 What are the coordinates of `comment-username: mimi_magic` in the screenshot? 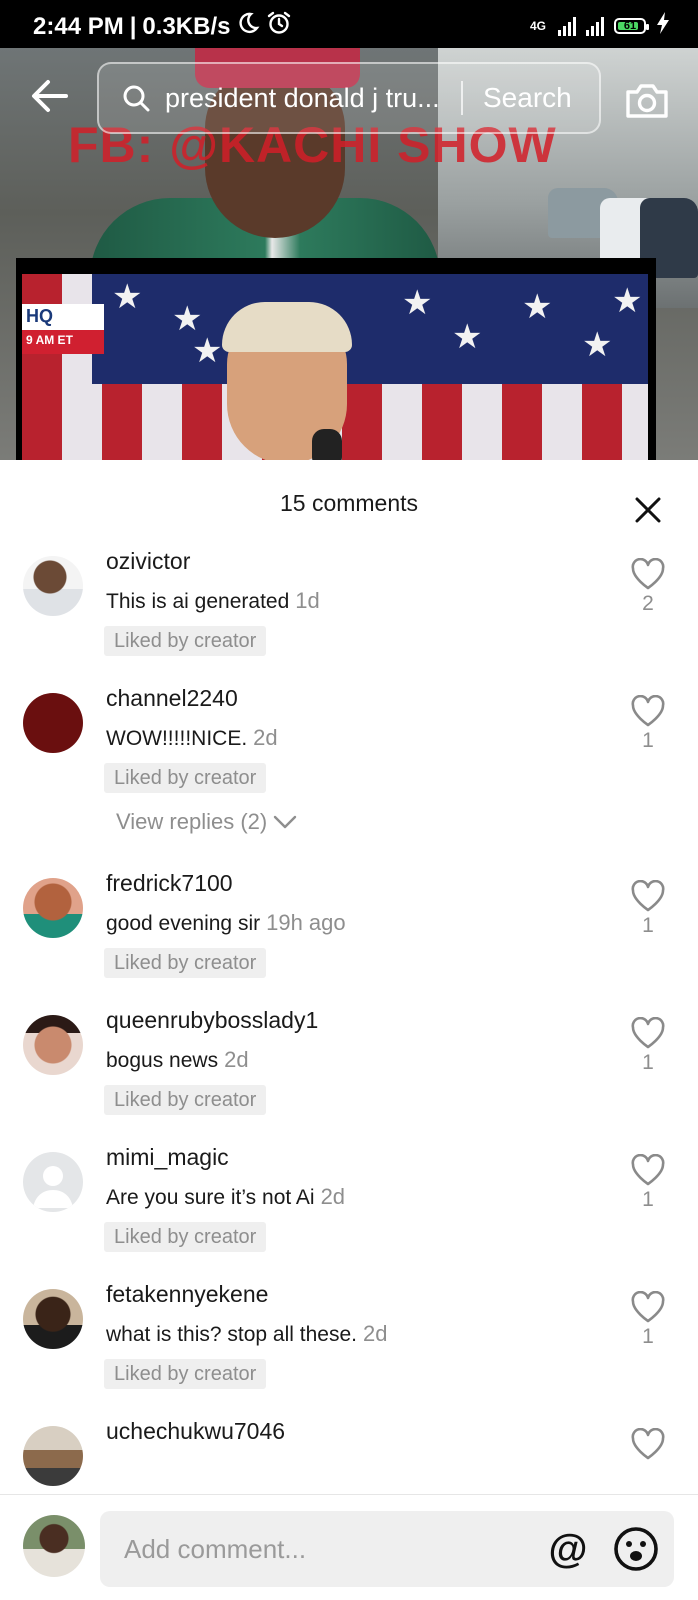 It's located at (167, 1157).